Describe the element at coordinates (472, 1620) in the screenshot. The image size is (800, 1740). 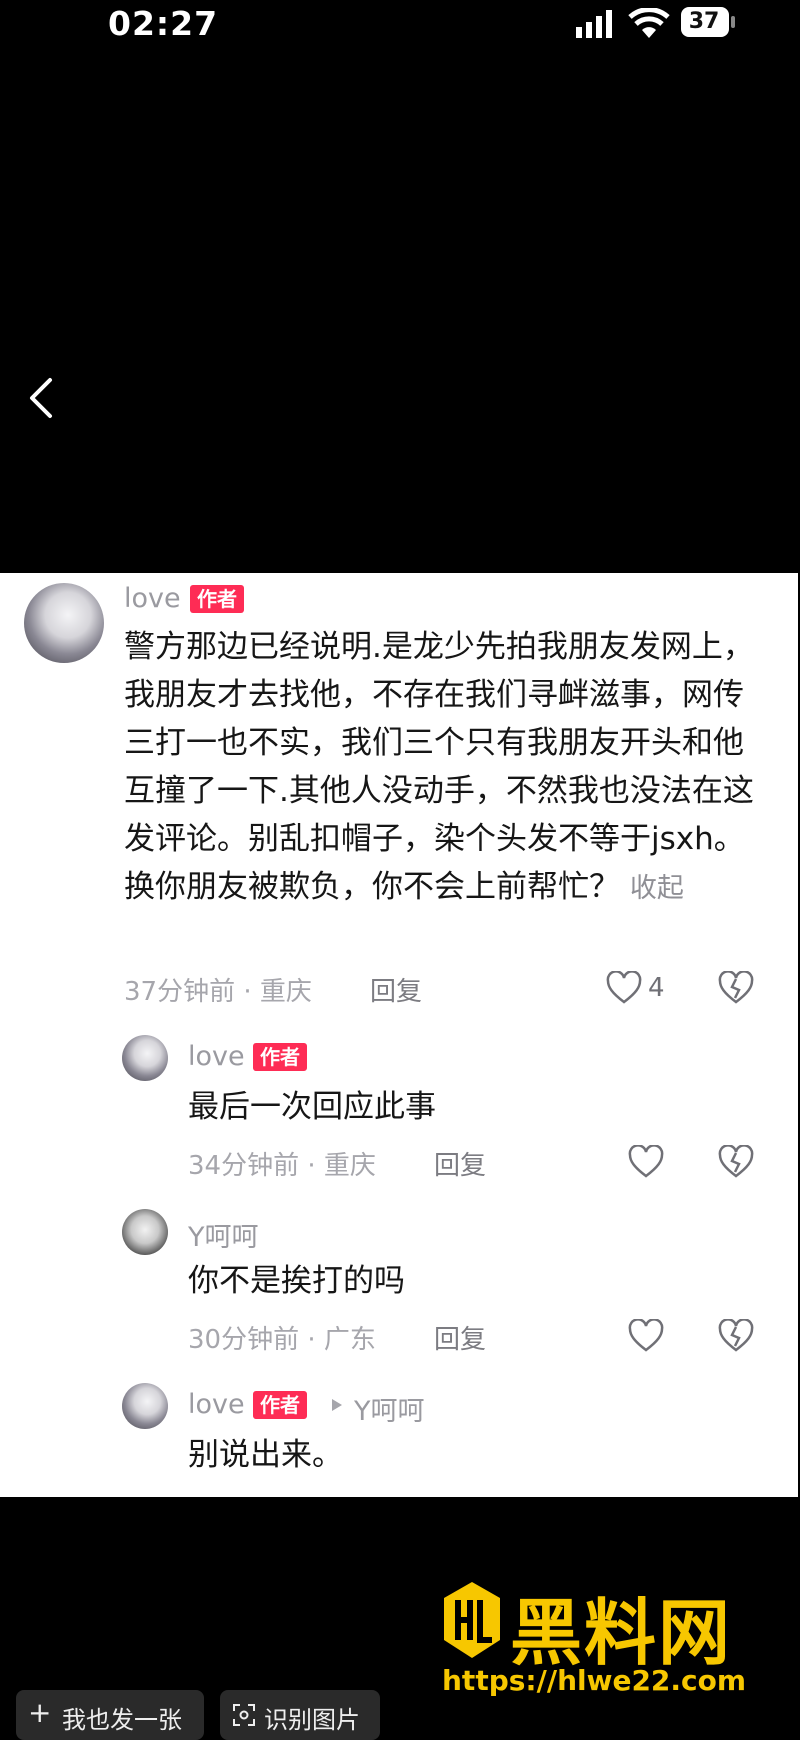
I see `watermark-logo-icon` at that location.